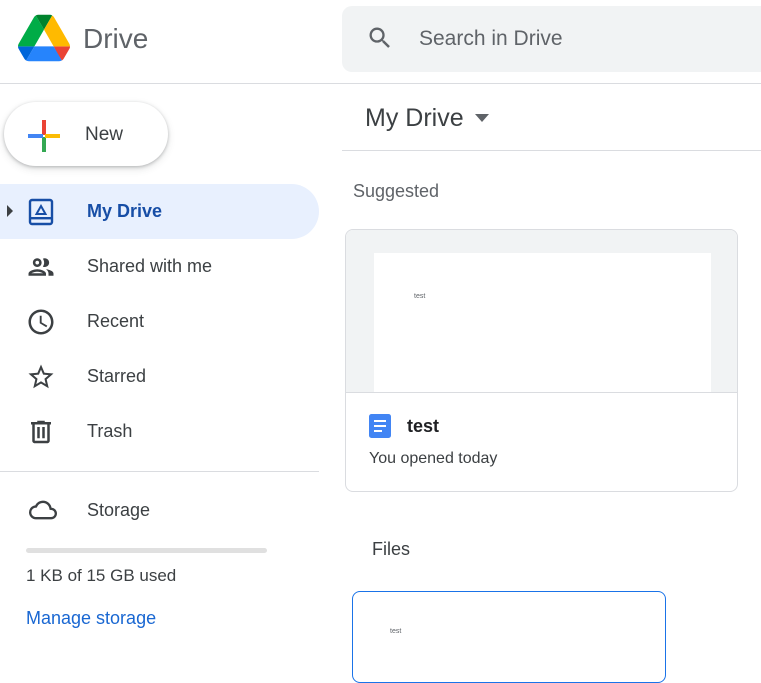 This screenshot has height=683, width=761. I want to click on sidebar-item-my-drive: My Drive, so click(159, 211).